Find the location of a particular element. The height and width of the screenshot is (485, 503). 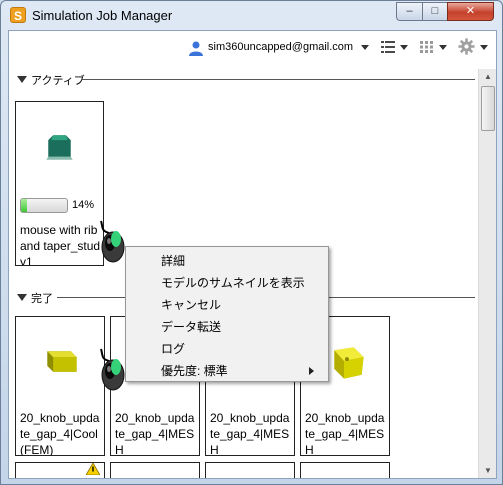

toolbar: sim360uncapped@gmail.com is located at coordinates (252, 47).